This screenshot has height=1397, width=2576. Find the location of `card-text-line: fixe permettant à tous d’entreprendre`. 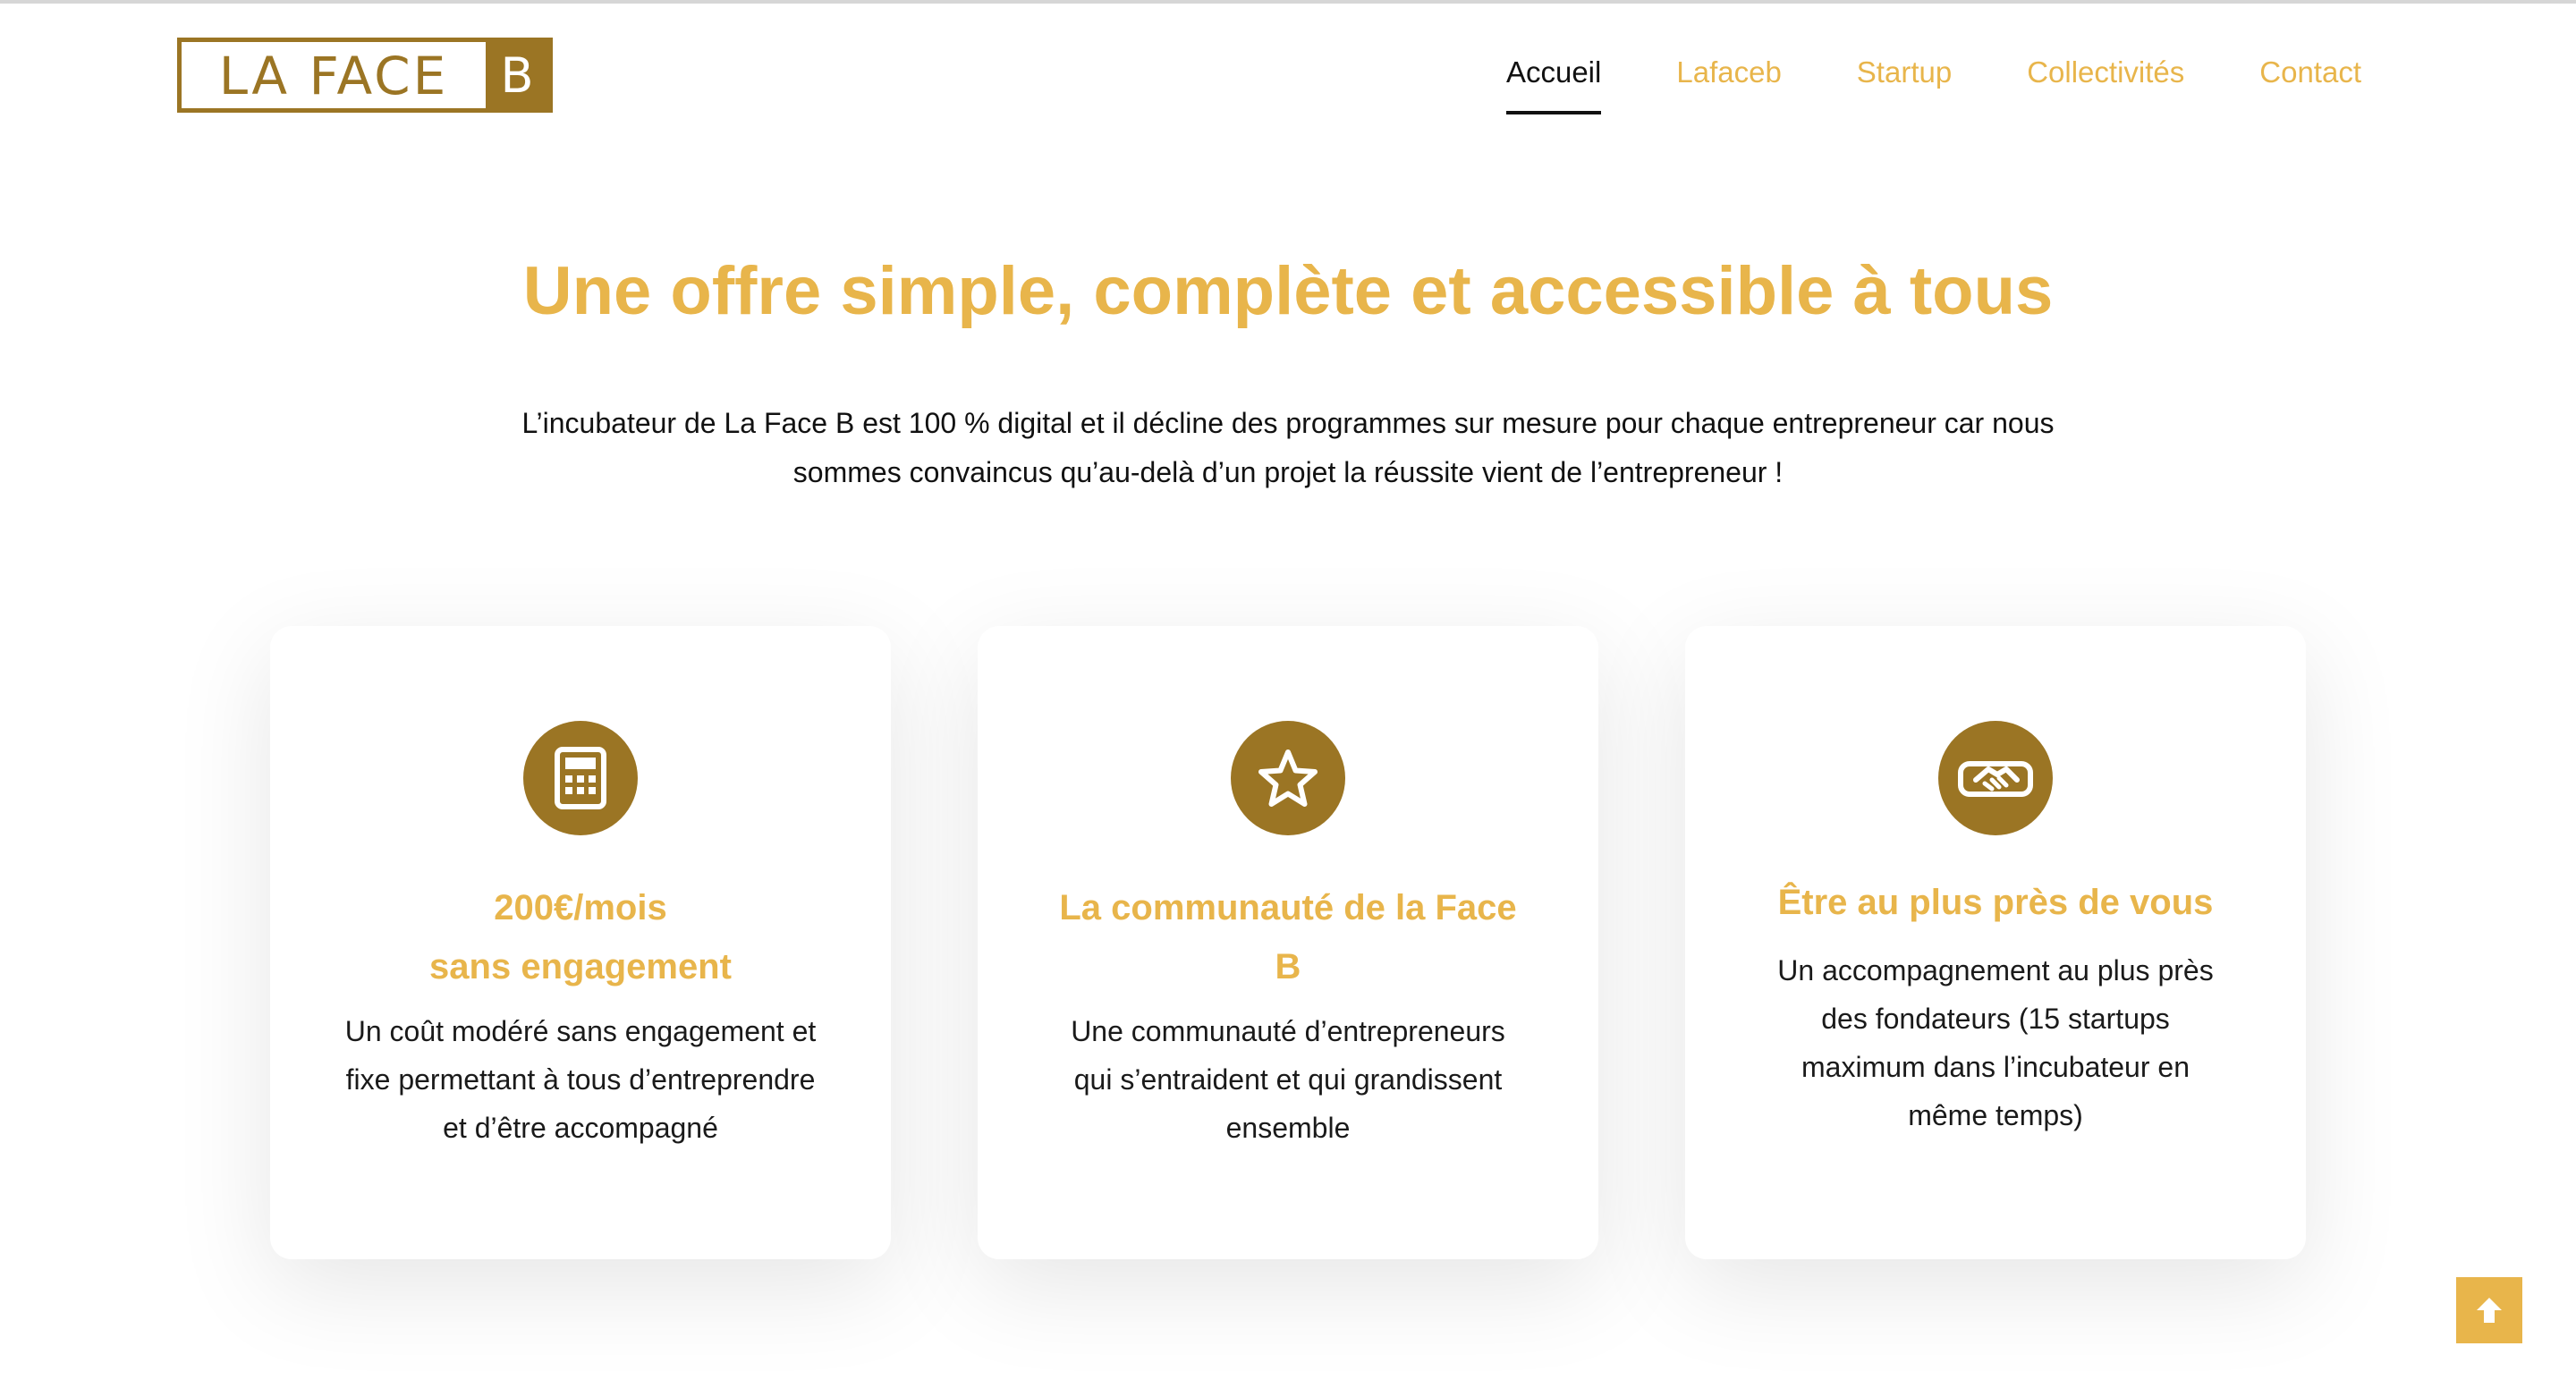

card-text-line: fixe permettant à tous d’entreprendre is located at coordinates (580, 1079).